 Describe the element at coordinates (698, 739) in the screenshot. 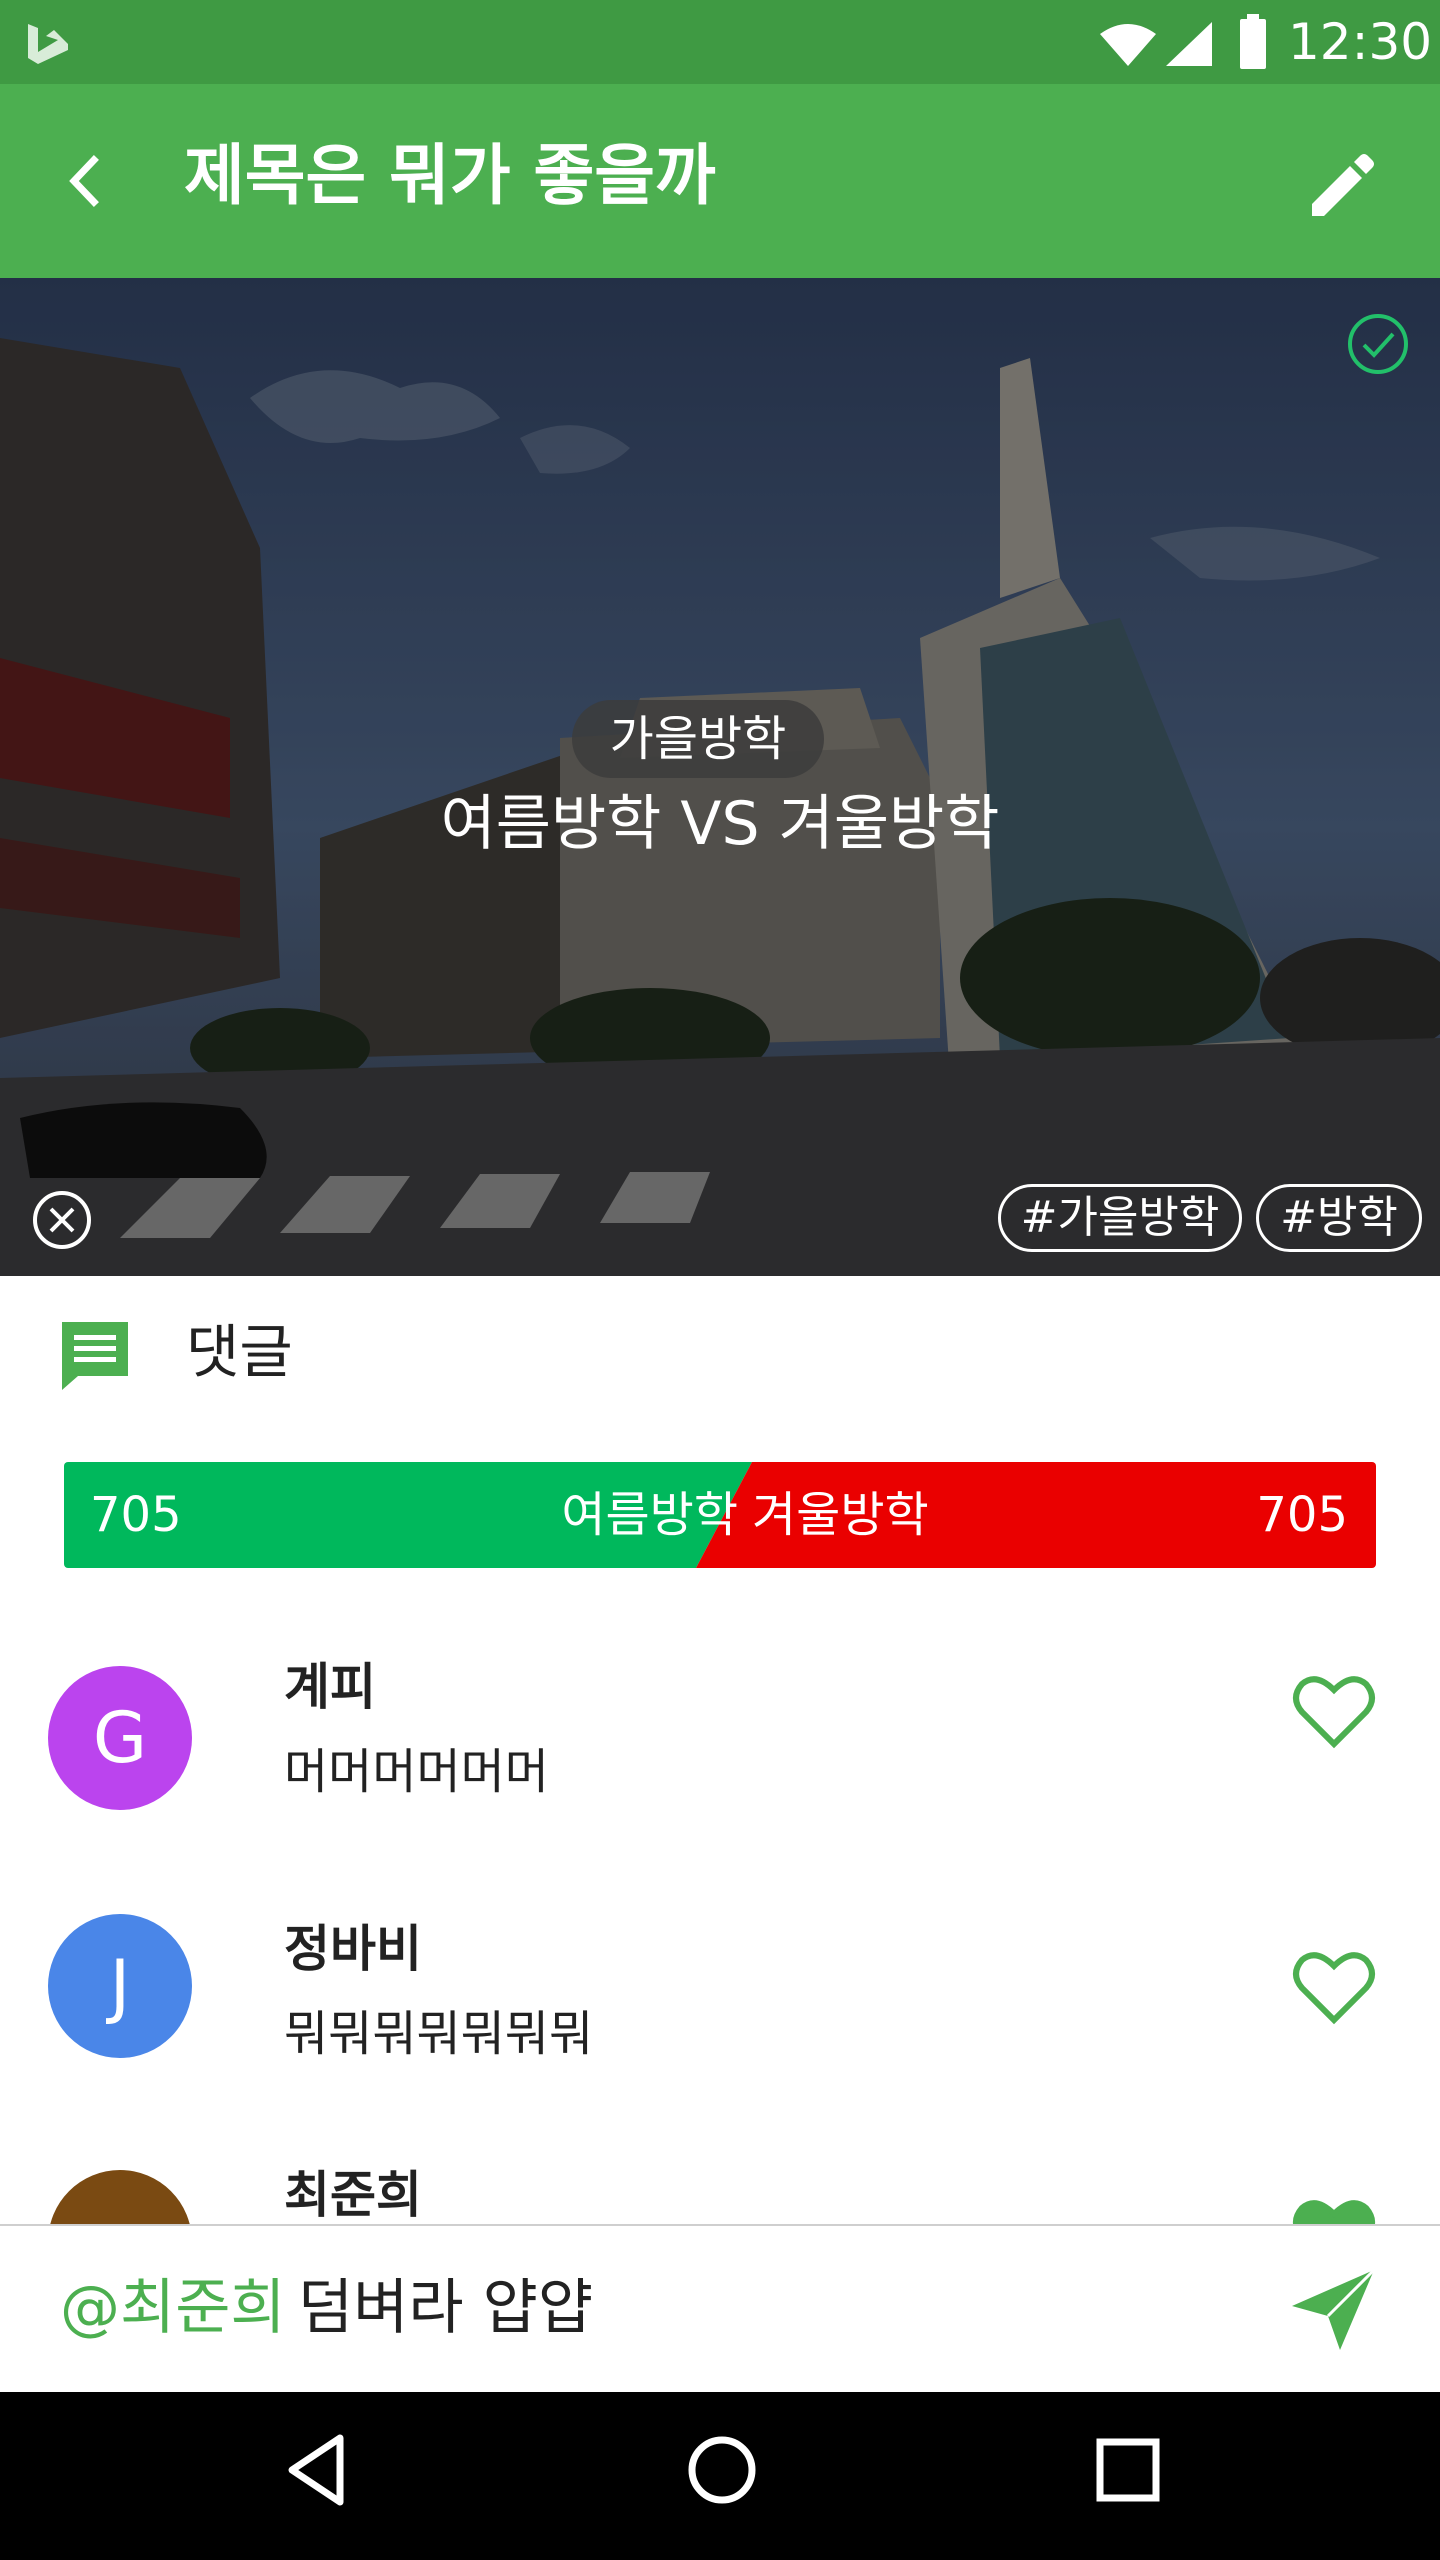

I see `category-badge: 가을방학` at that location.